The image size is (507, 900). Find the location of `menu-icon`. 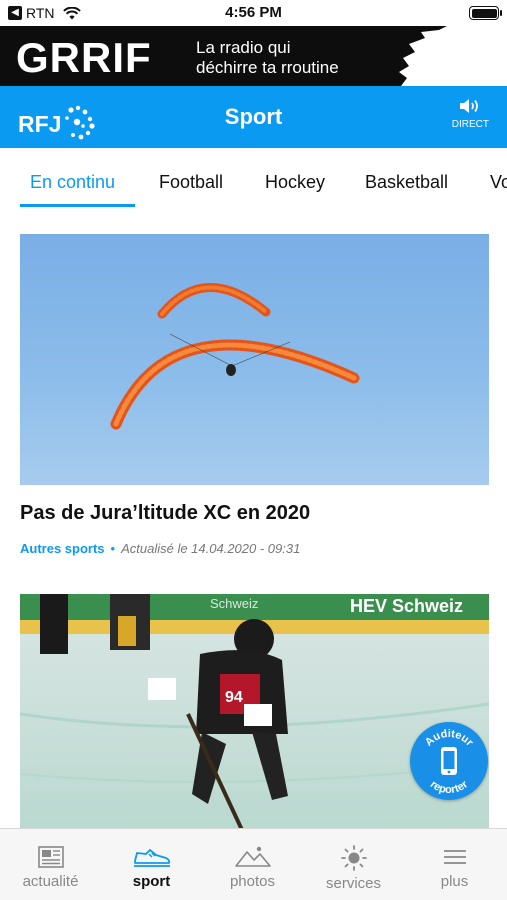

menu-icon is located at coordinates (454, 857).